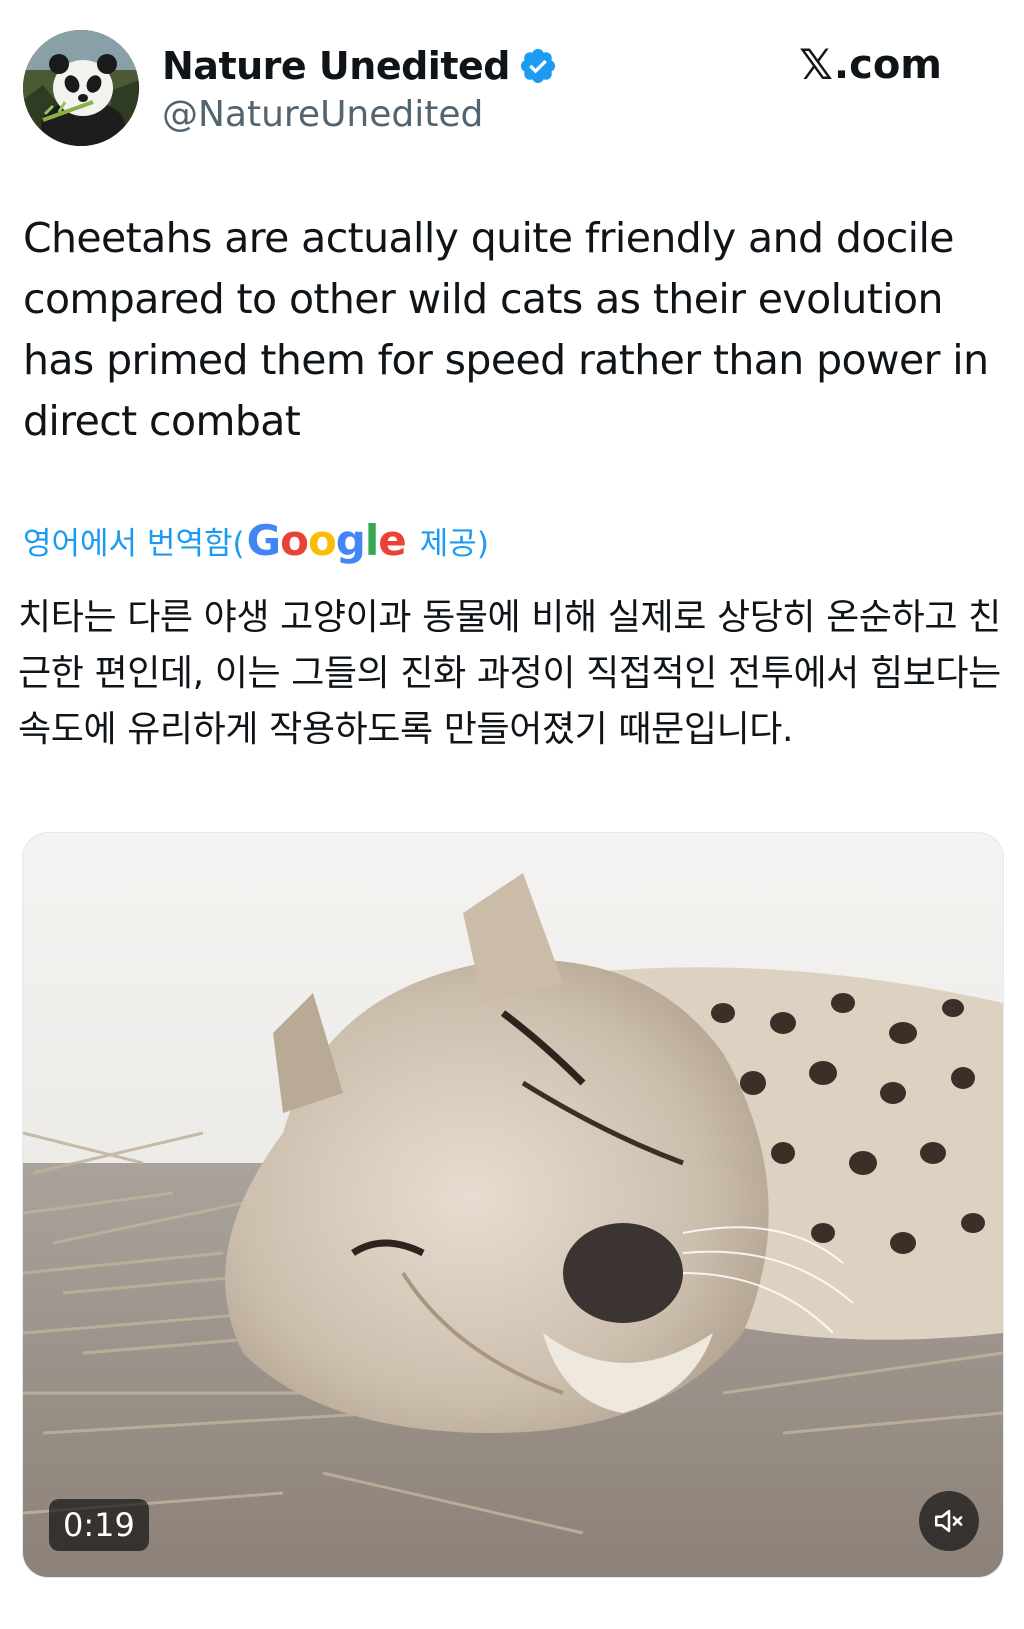 Image resolution: width=1024 pixels, height=1629 pixels. Describe the element at coordinates (99, 1525) in the screenshot. I see `video-duration: 0:19` at that location.